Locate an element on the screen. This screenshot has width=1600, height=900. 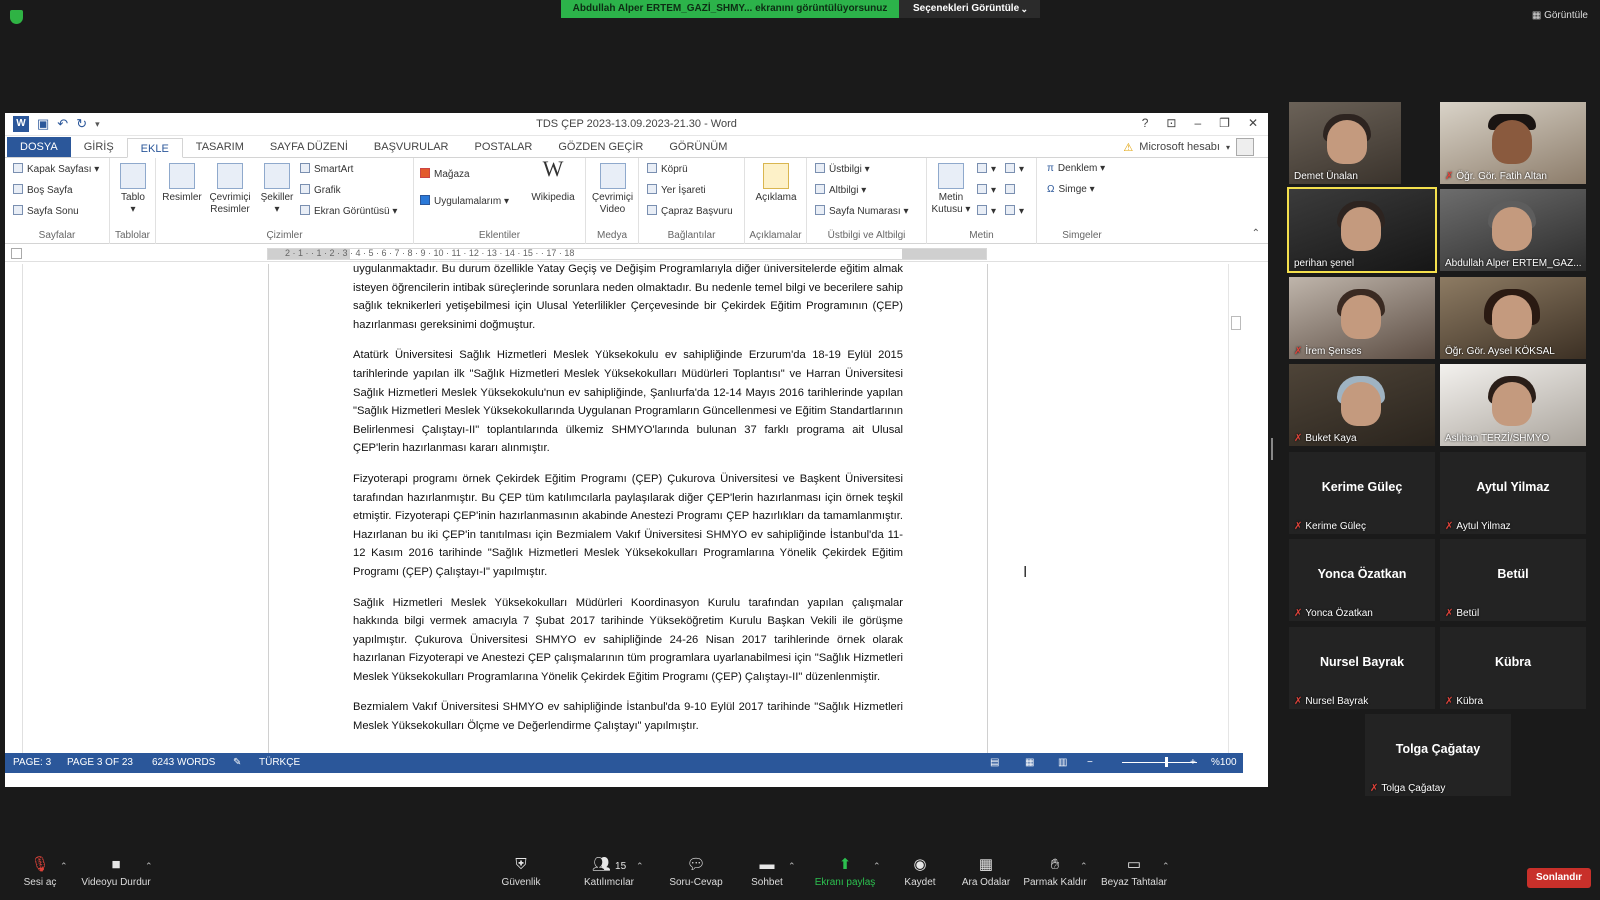
drop-cap-button: ▾ is located at coordinates (986, 211).